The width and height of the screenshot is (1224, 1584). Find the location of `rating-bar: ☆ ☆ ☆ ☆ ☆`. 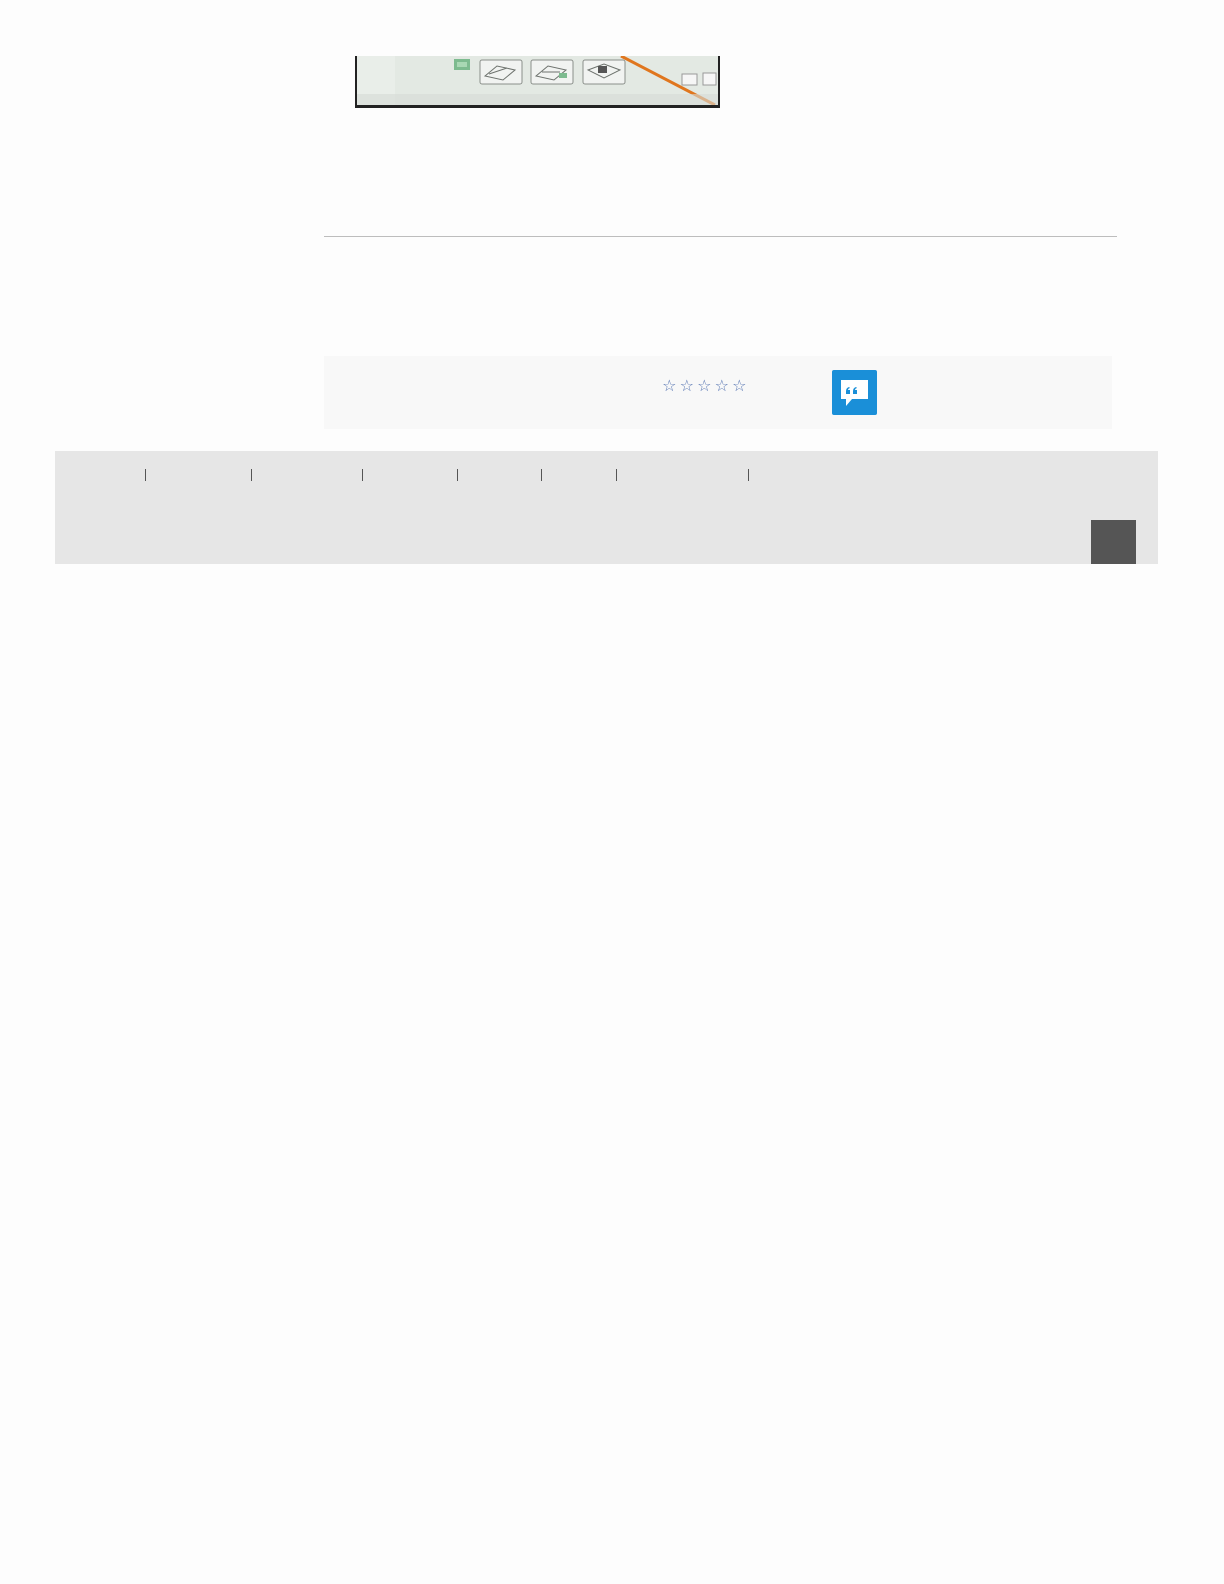

rating-bar: ☆ ☆ ☆ ☆ ☆ is located at coordinates (718, 392).